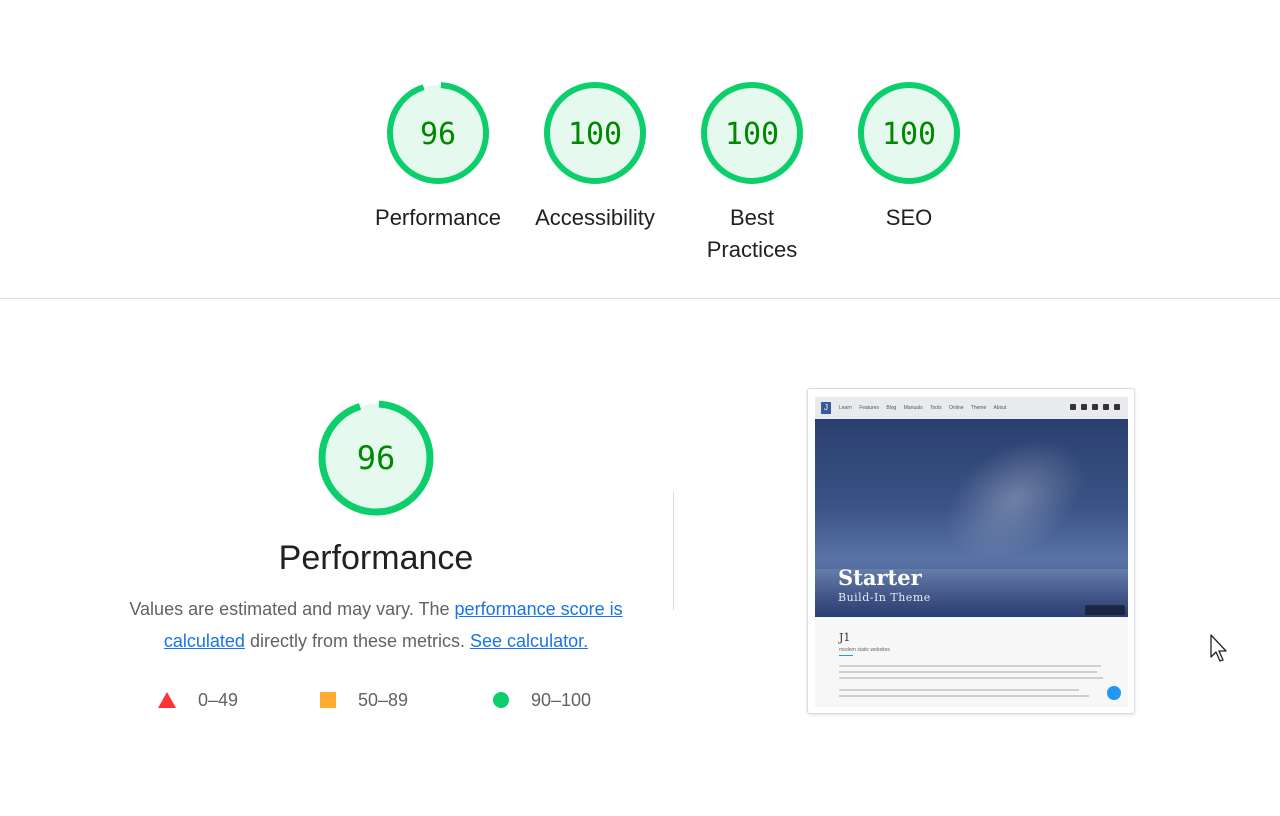  I want to click on body-title: J1, so click(845, 637).